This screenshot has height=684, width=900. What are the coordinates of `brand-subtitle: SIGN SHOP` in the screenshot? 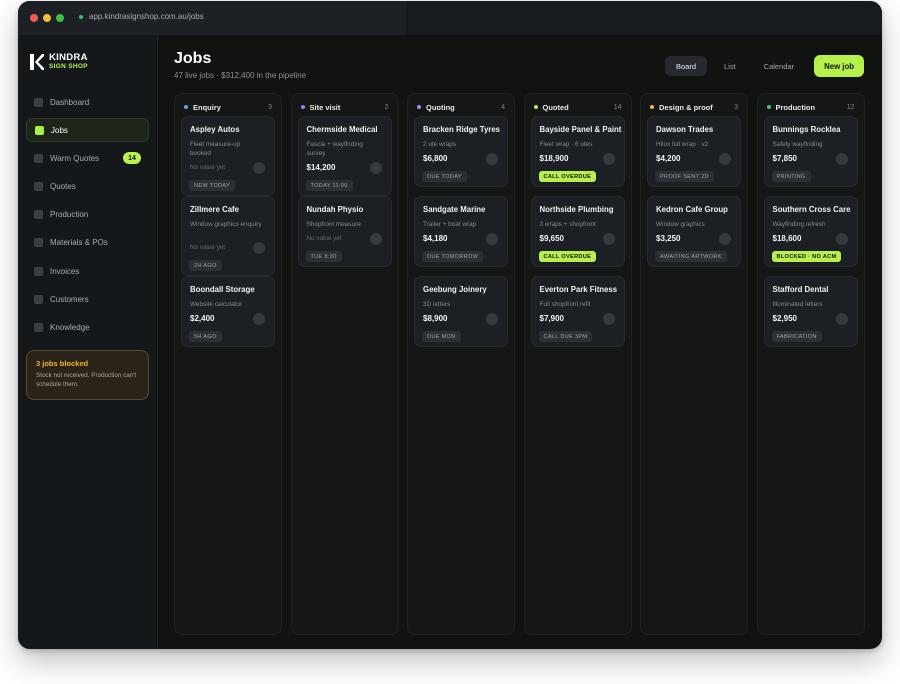 It's located at (68, 66).